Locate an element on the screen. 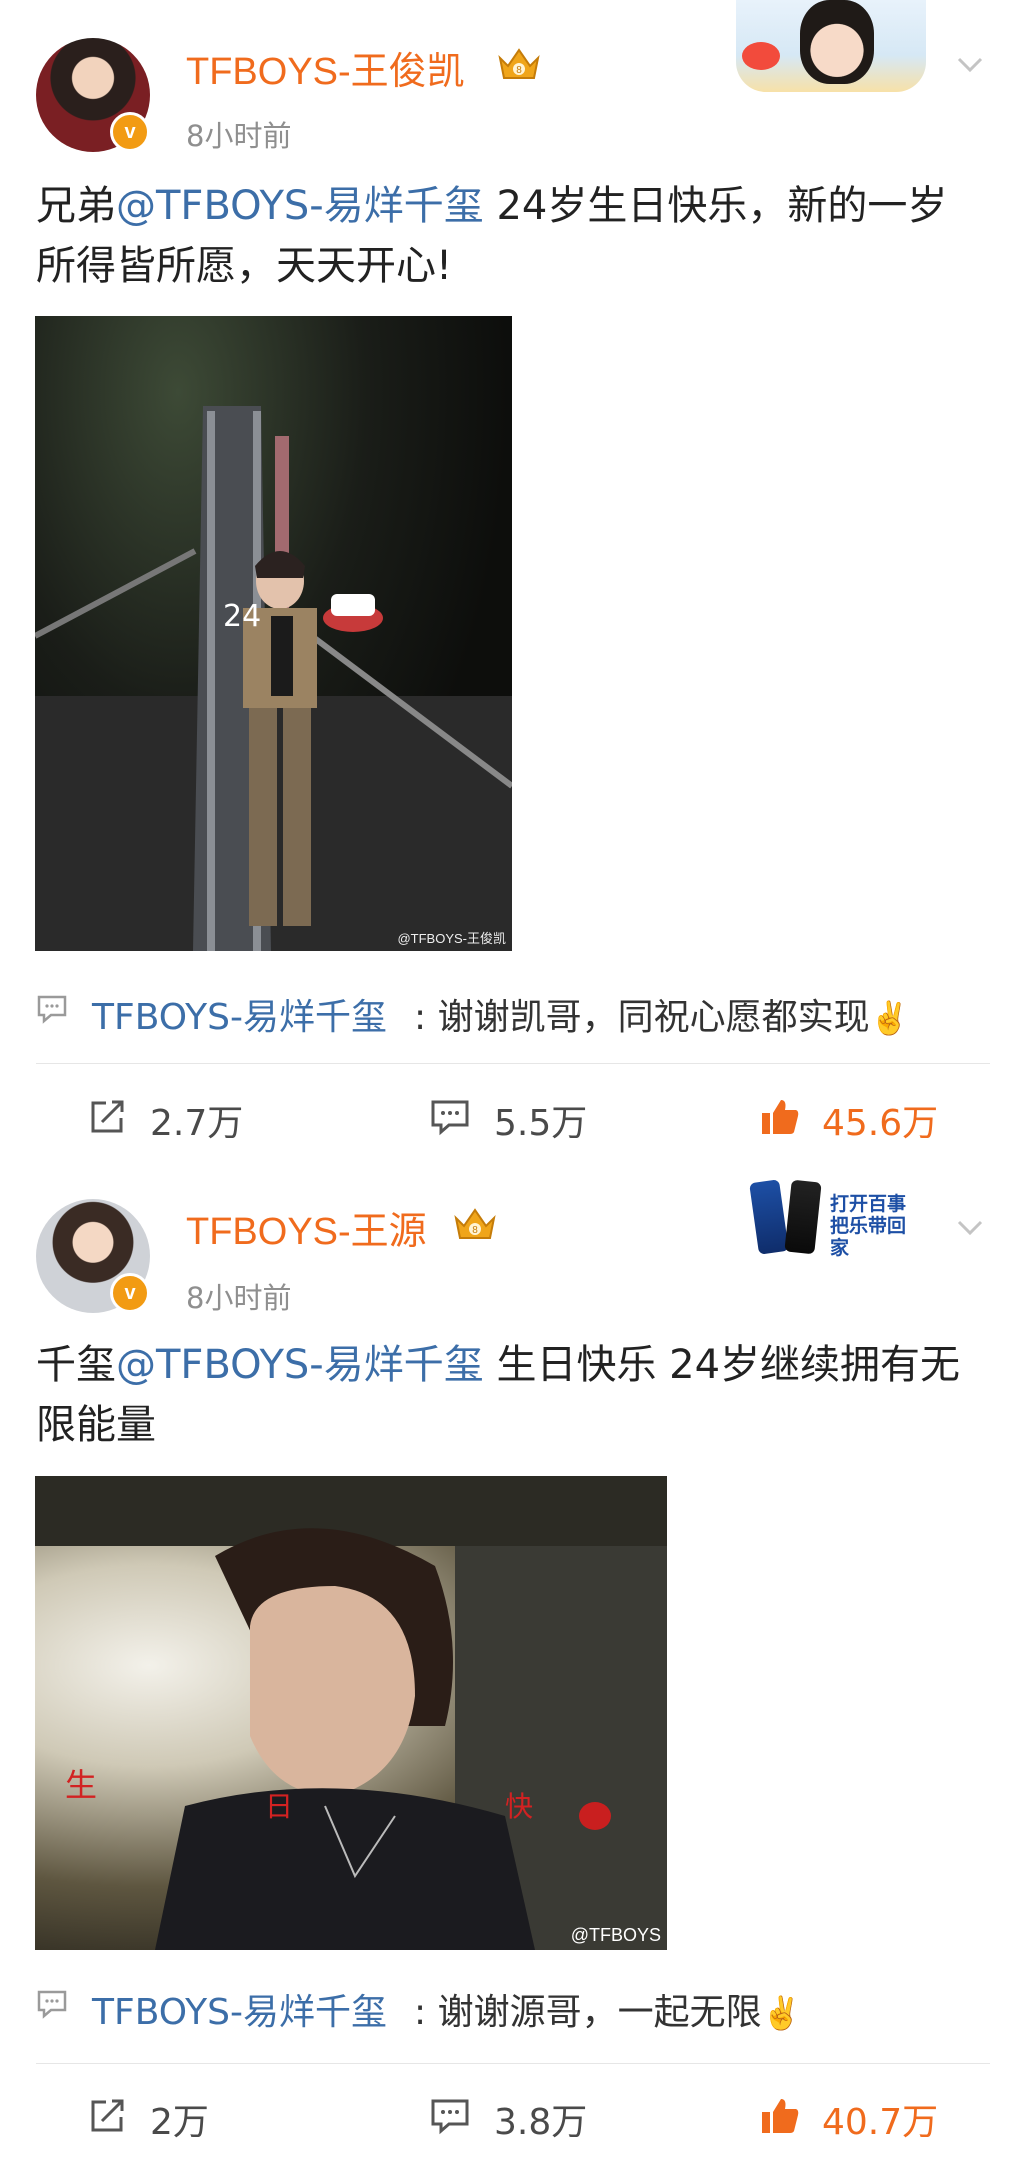 The image size is (1024, 2171). top-comment: TFBOYS-易烊千玺 : 谢谢源哥，一起无限✌️ is located at coordinates (511, 2005).